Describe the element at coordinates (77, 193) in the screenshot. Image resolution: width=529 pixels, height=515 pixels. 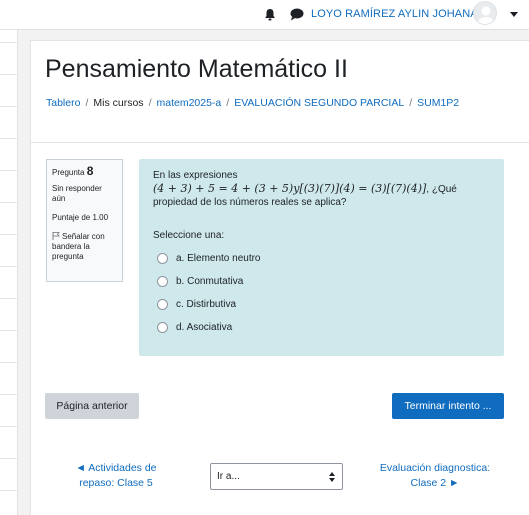
I see `question-state: Sin responder aún` at that location.